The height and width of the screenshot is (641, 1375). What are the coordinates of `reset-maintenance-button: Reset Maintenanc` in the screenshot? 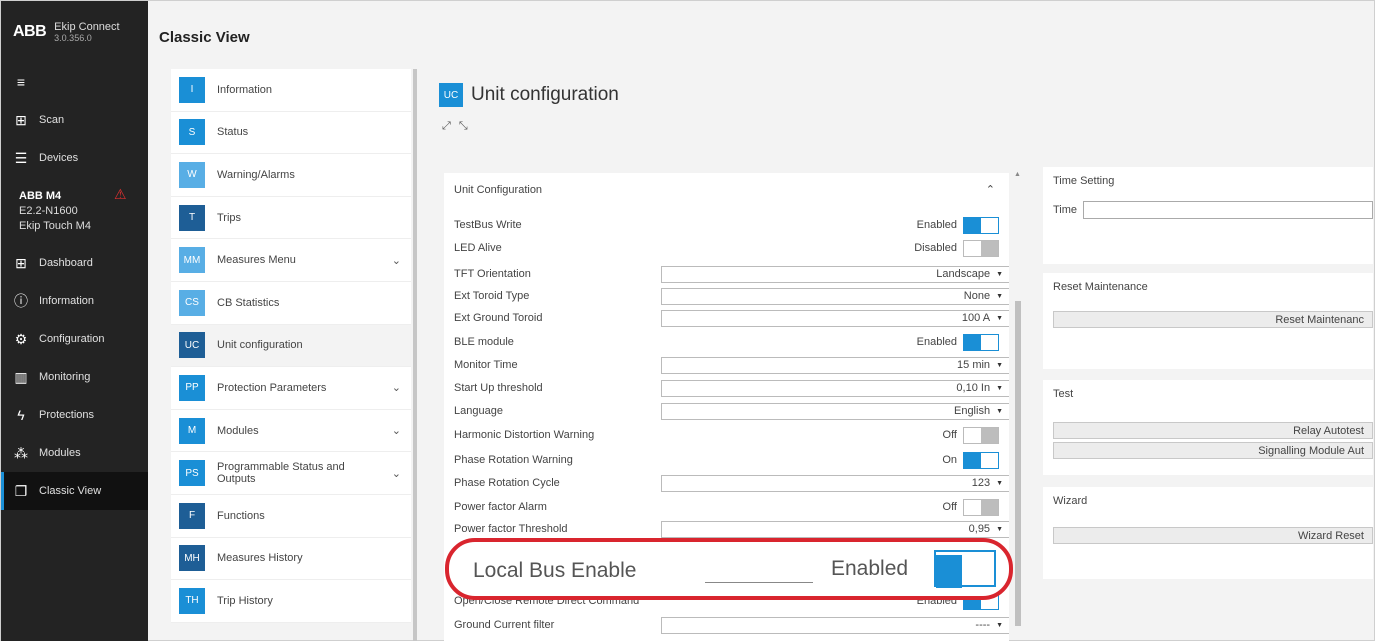 It's located at (1213, 319).